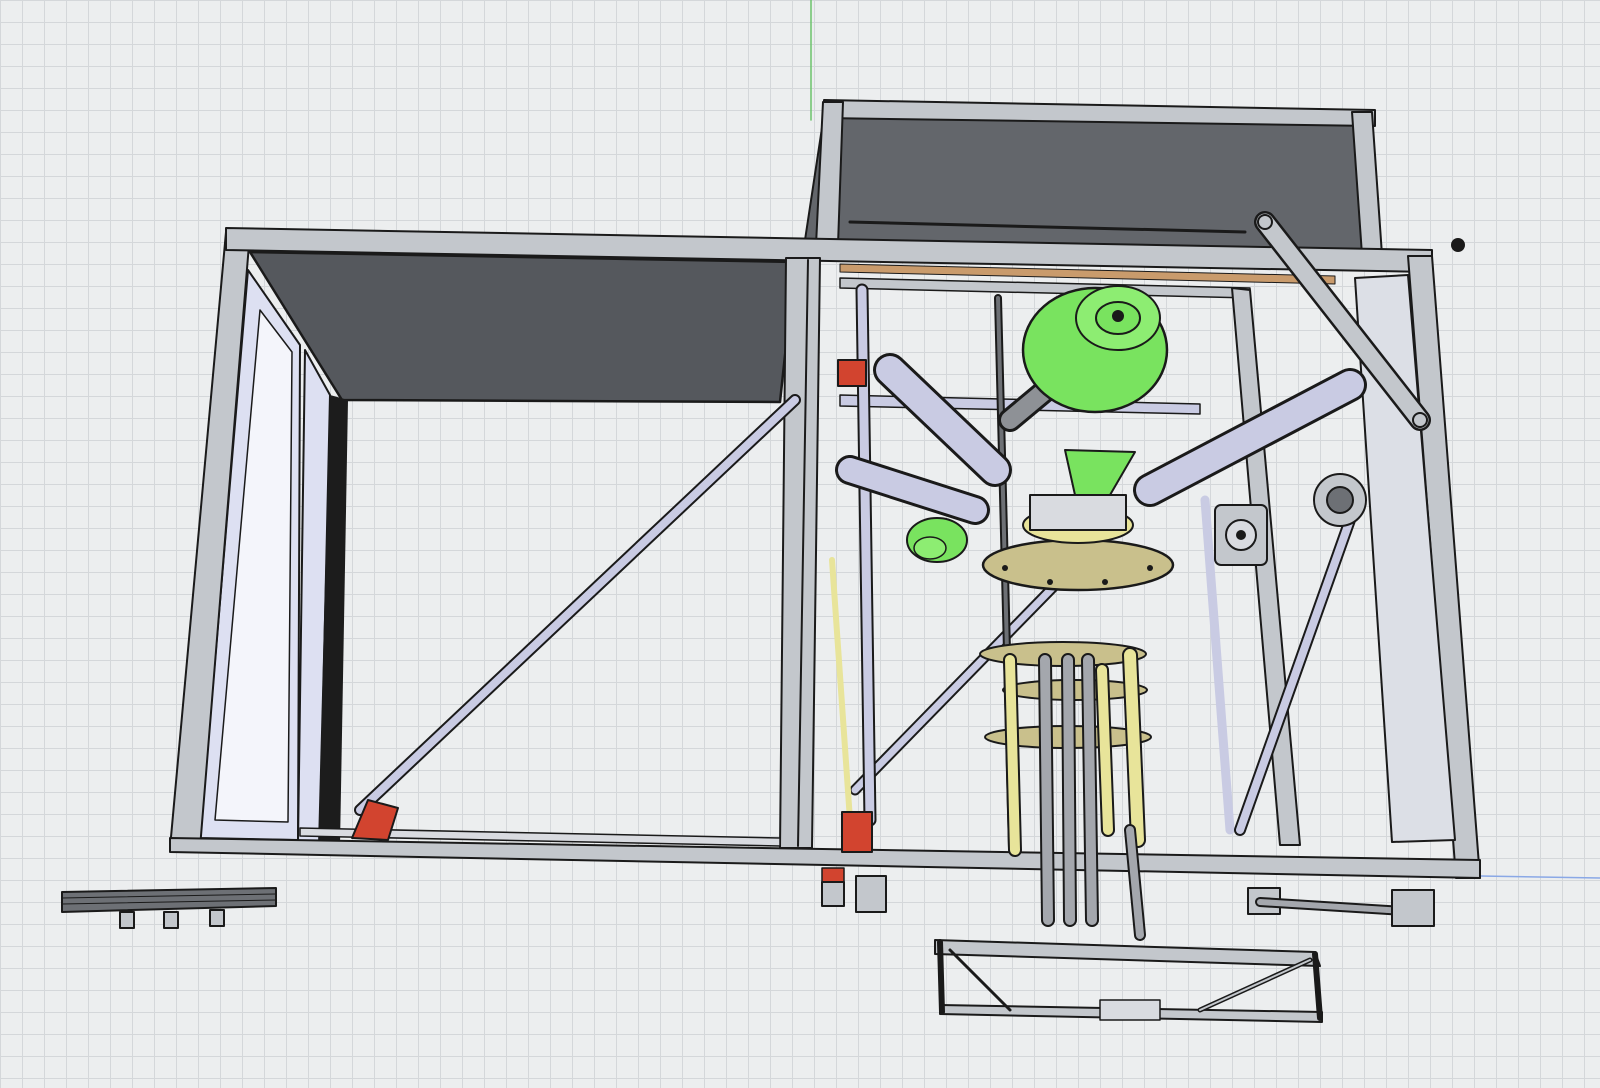 The image size is (1600, 1088). Describe the element at coordinates (1265, 222) in the screenshot. I see `upper-right-arm-joint-top` at that location.